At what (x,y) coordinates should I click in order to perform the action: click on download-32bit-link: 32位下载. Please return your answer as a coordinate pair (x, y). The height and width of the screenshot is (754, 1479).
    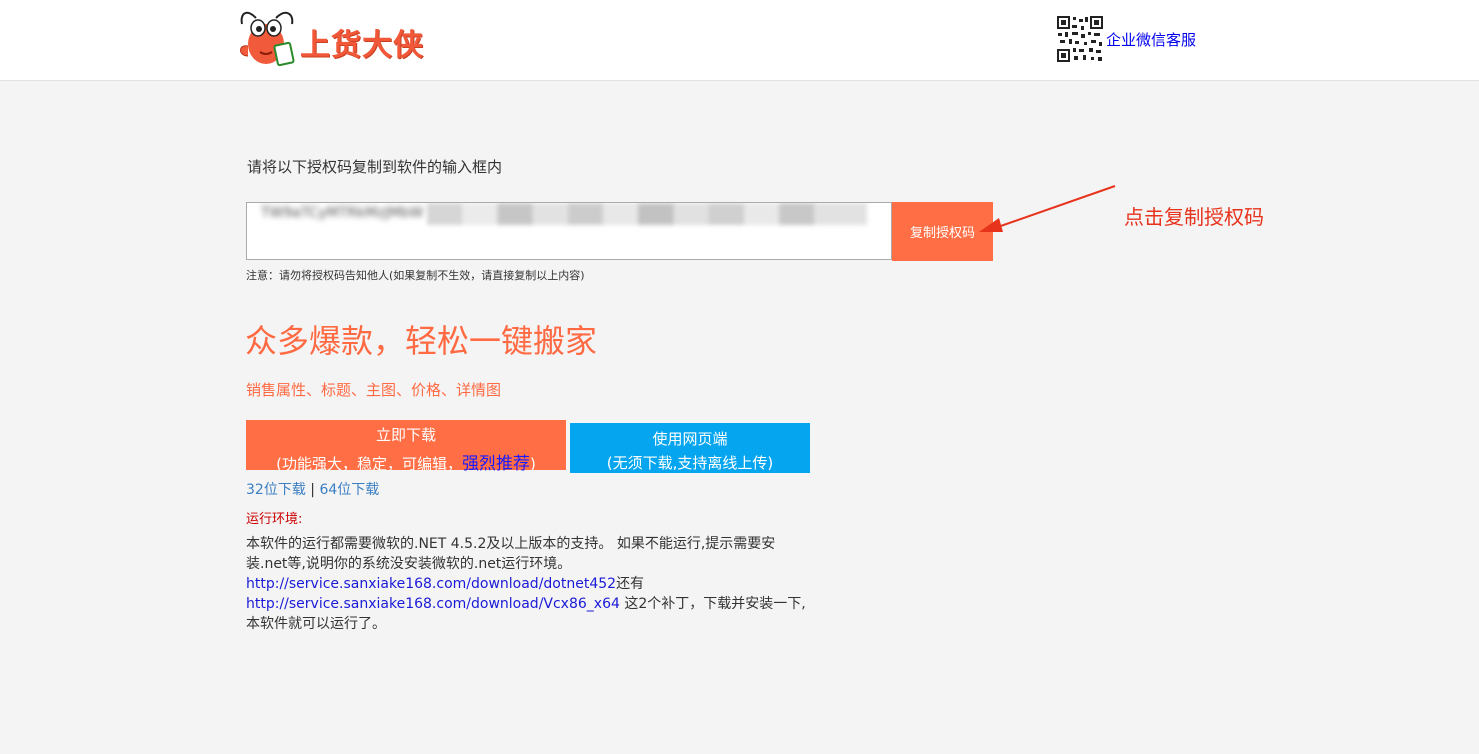
    Looking at the image, I should click on (276, 490).